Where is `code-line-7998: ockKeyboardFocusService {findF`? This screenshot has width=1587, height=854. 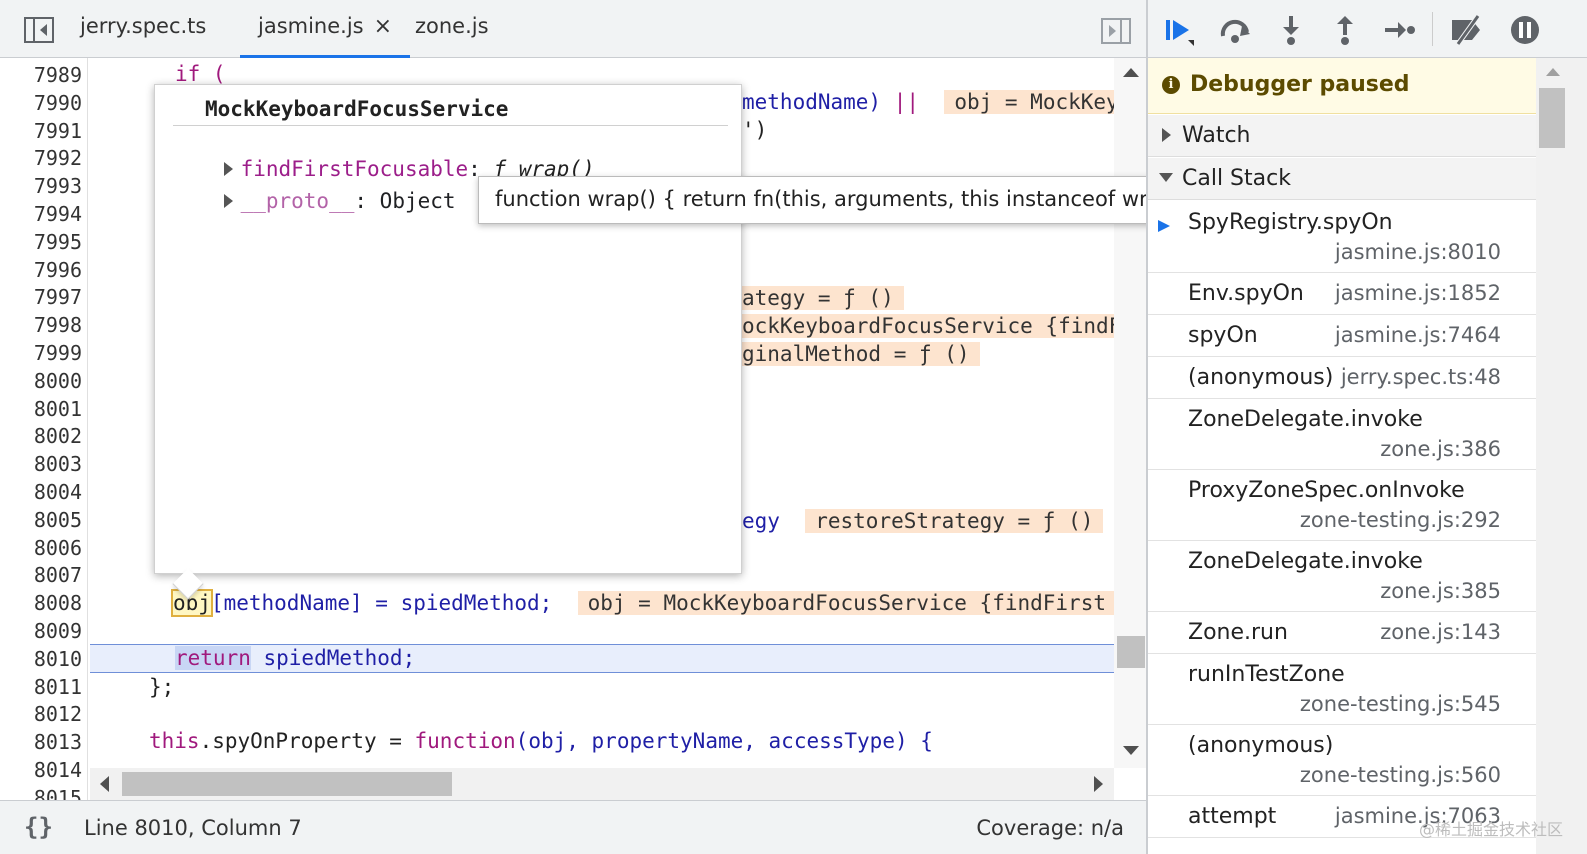
code-line-7998: ockKeyboardFocusService {findF is located at coordinates (944, 328).